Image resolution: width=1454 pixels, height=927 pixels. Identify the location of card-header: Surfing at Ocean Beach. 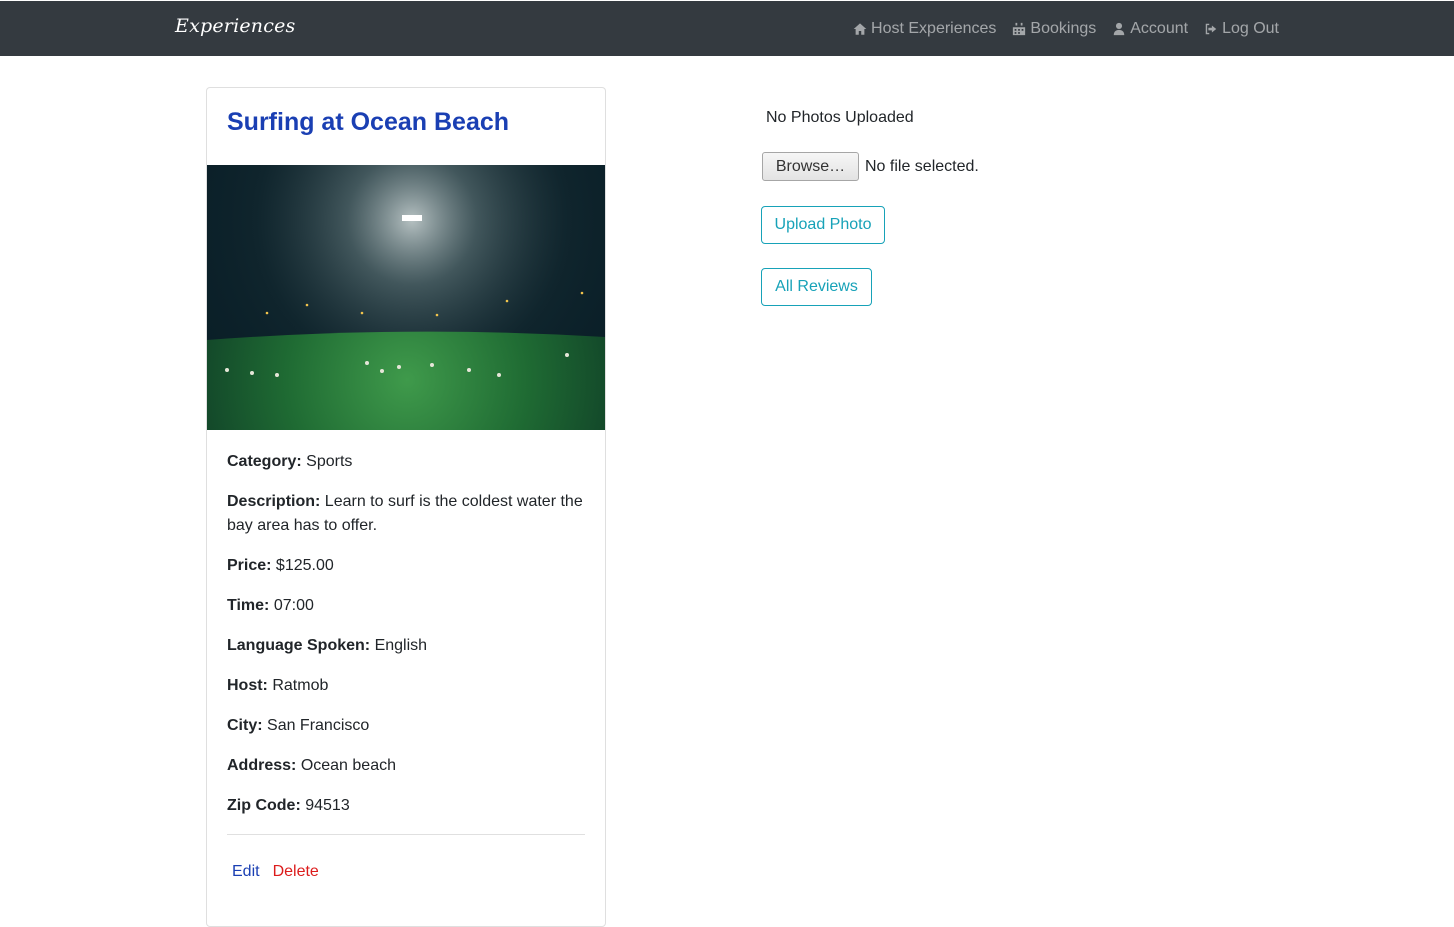
(406, 127).